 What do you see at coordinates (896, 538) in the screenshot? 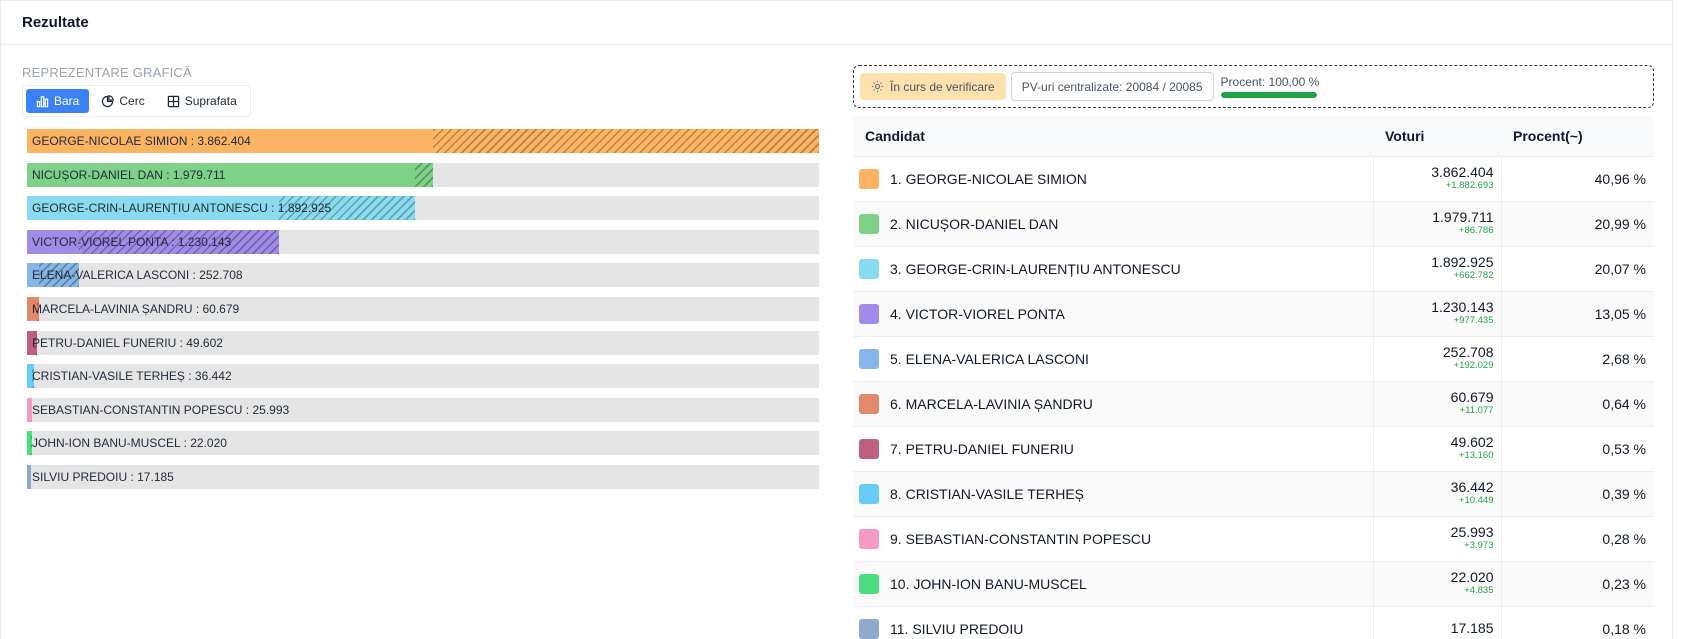
I see `candidate-rank: 9.` at bounding box center [896, 538].